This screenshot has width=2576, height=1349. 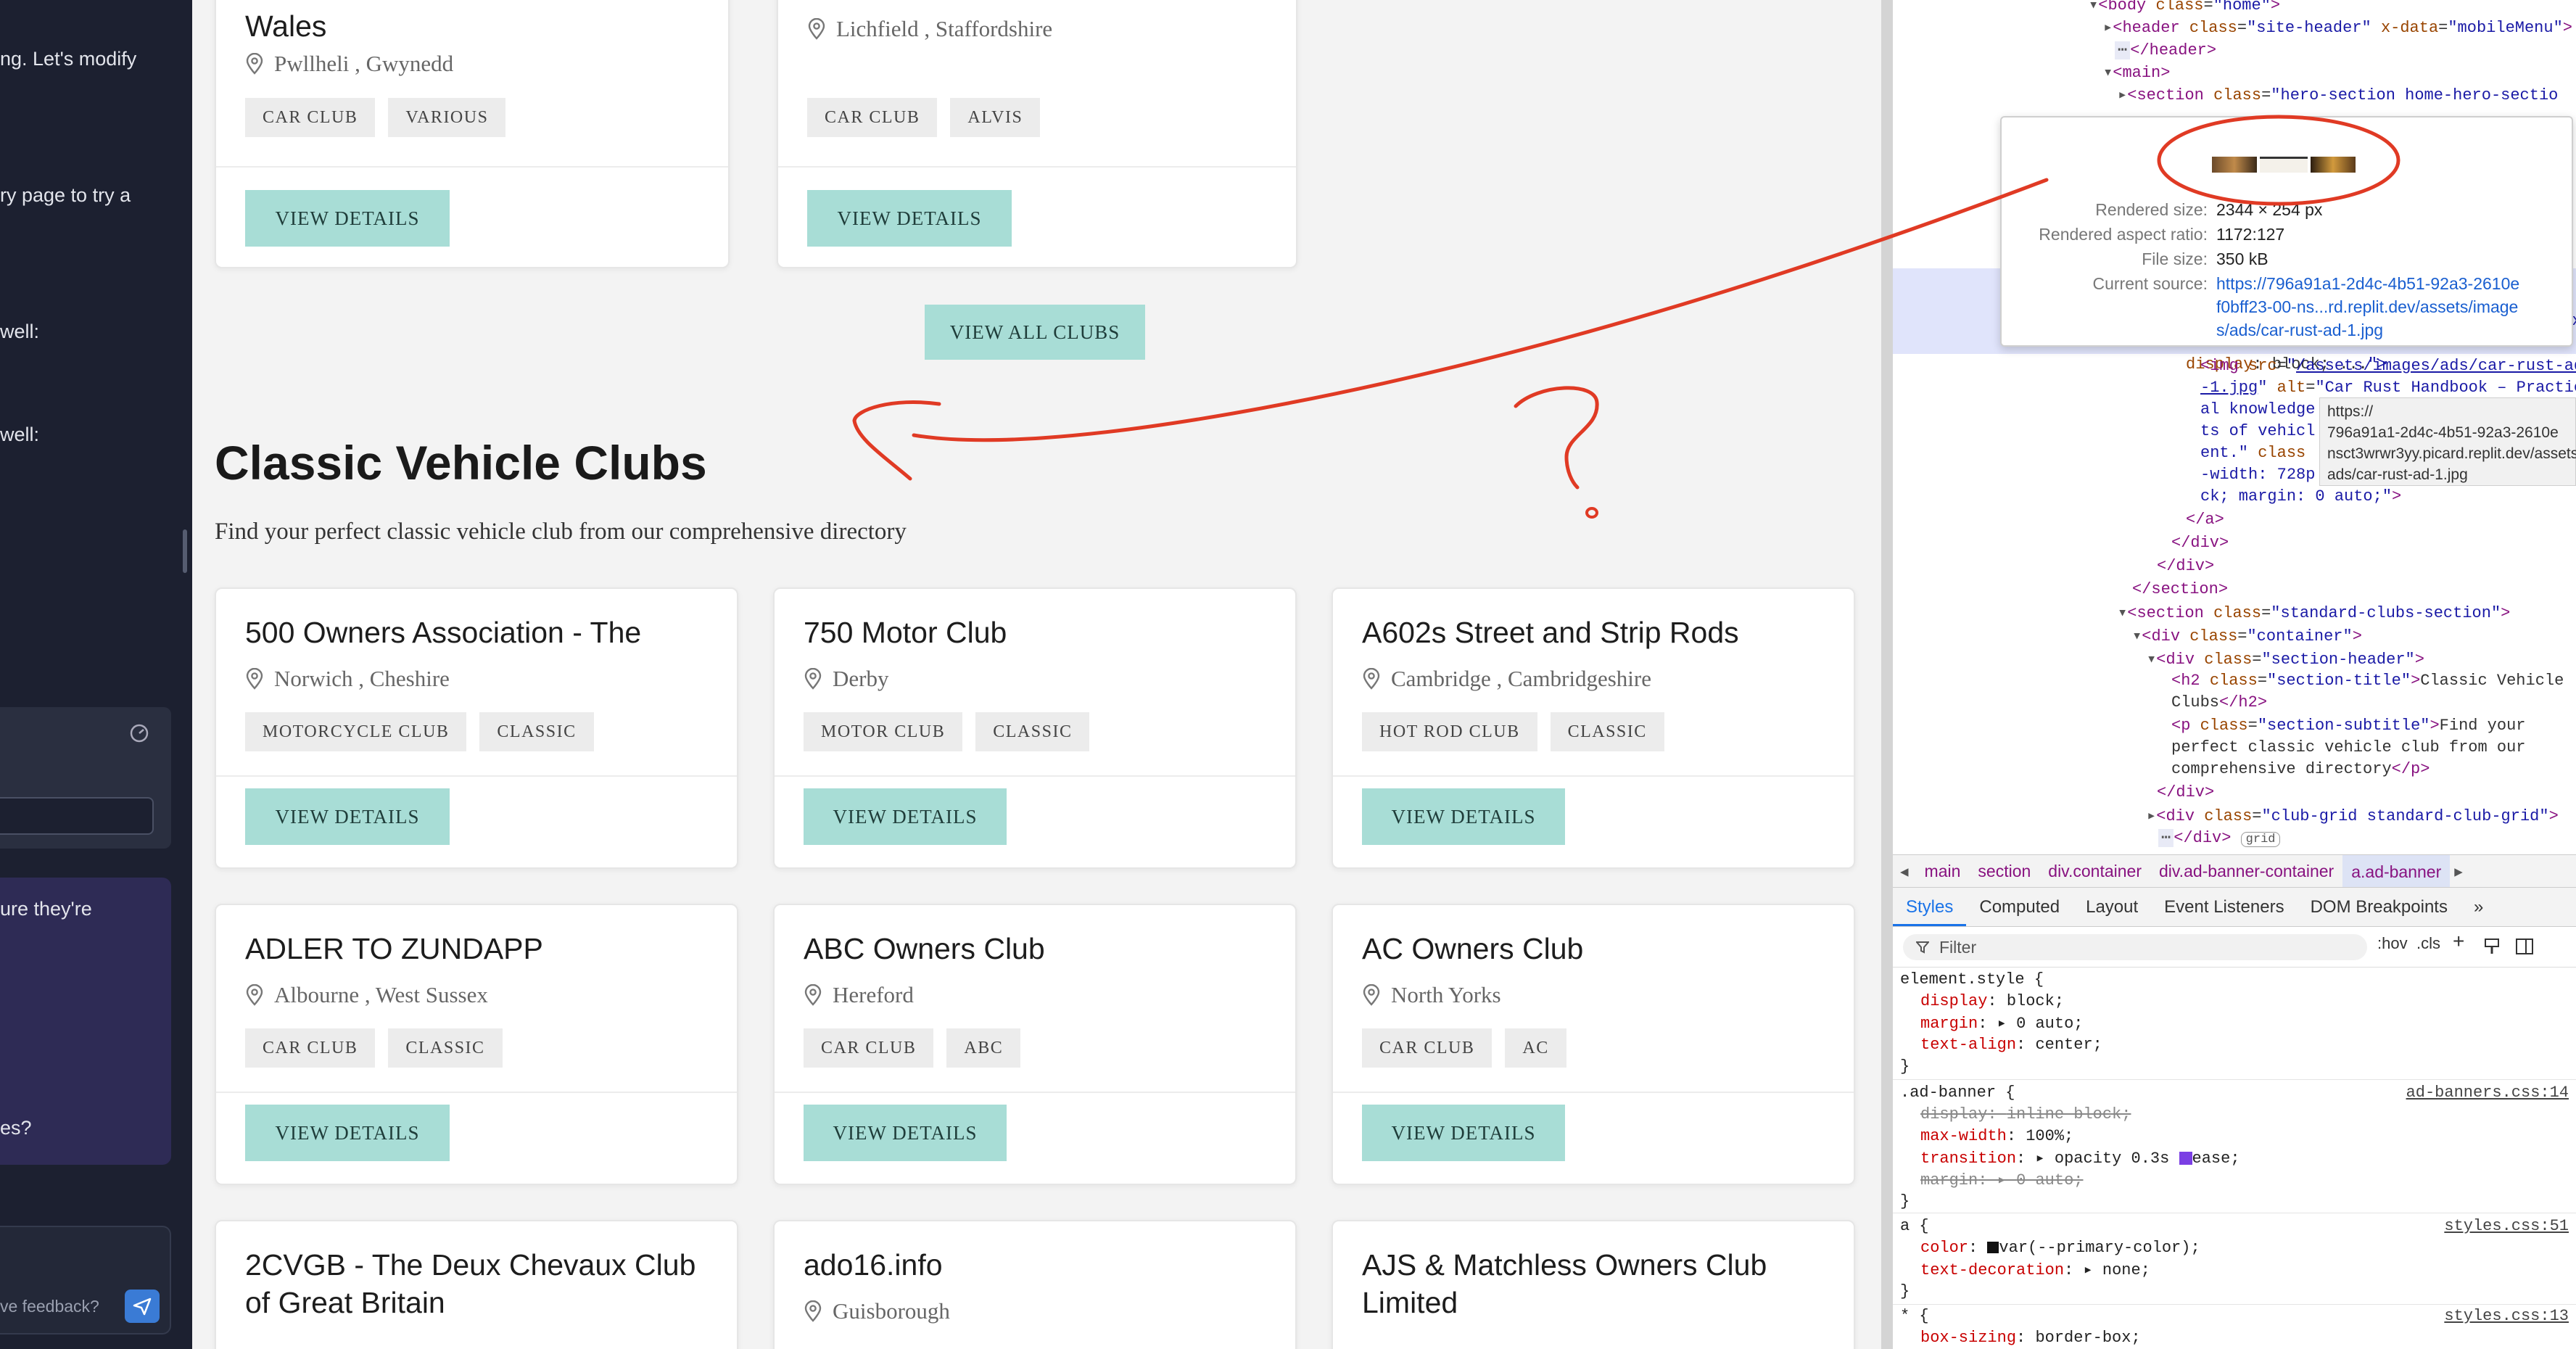 What do you see at coordinates (2246, 871) in the screenshot?
I see `breadcrumb-item: div.ad-banner-container` at bounding box center [2246, 871].